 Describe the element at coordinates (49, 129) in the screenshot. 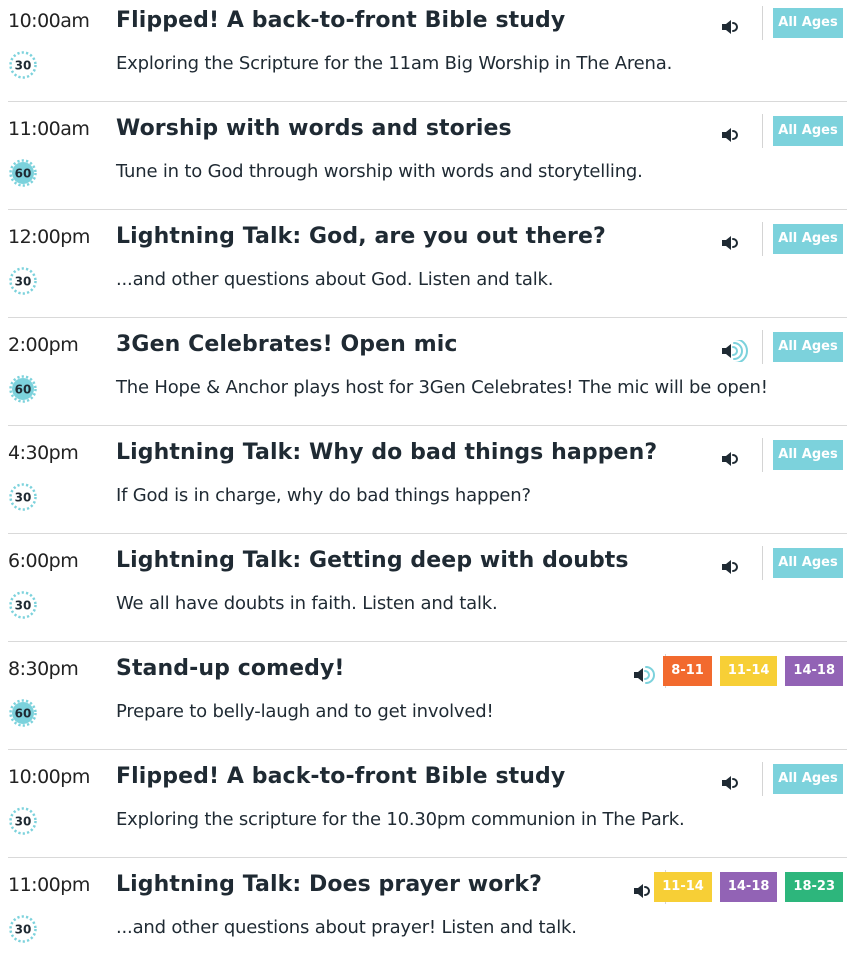

I see `event-time: 11:00am` at that location.